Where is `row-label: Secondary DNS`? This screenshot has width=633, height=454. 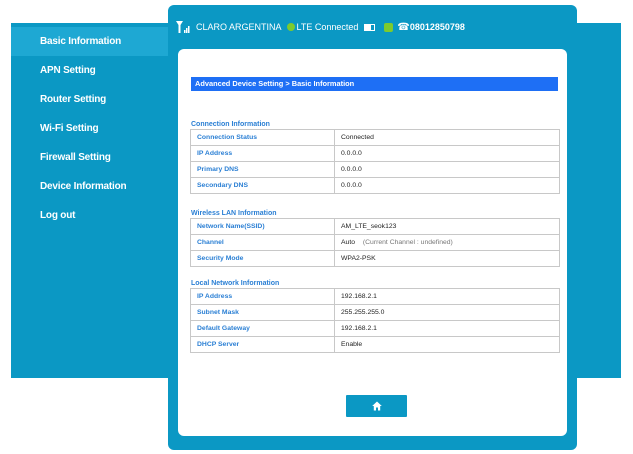 row-label: Secondary DNS is located at coordinates (262, 185).